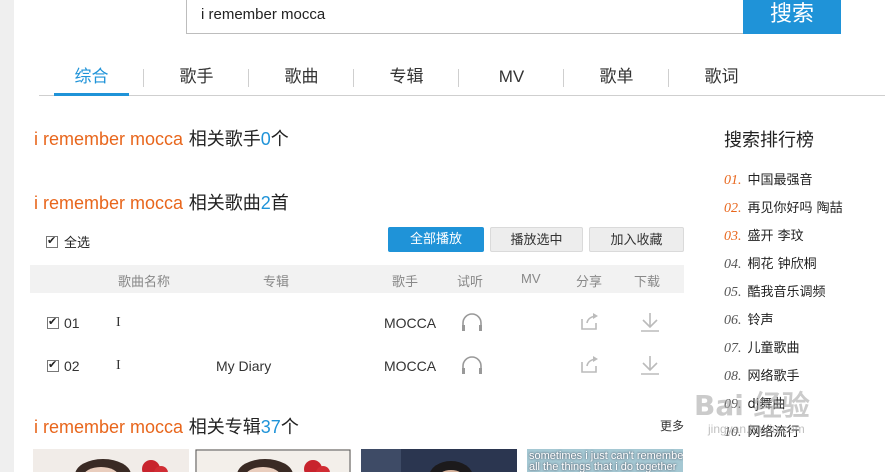  I want to click on rank-label: 铃声, so click(760, 320).